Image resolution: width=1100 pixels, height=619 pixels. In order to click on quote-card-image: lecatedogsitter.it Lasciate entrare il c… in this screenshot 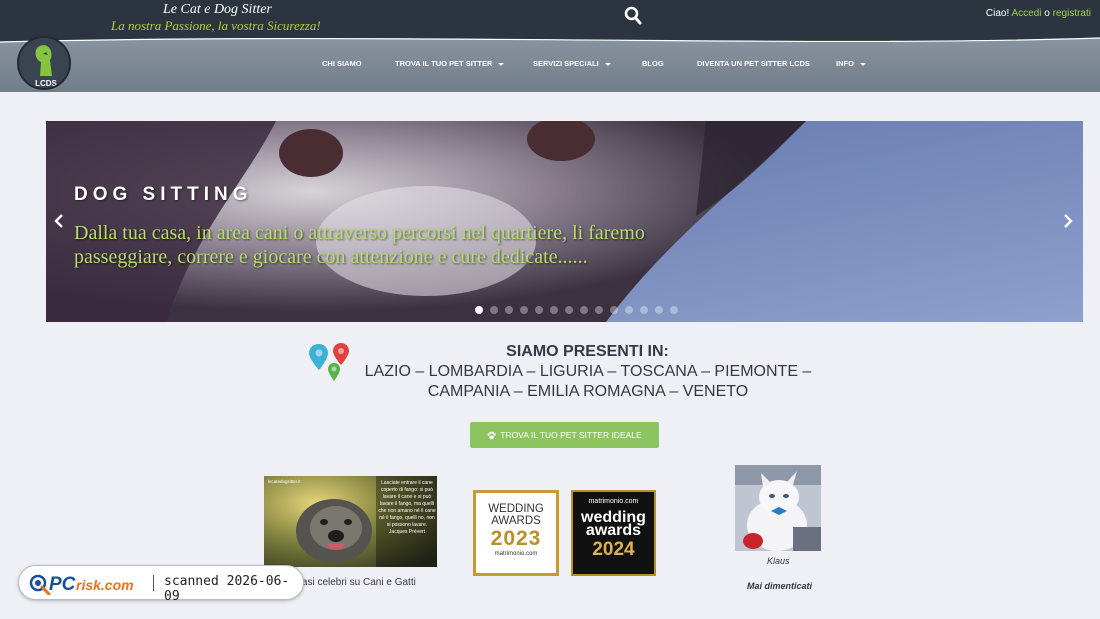, I will do `click(350, 521)`.